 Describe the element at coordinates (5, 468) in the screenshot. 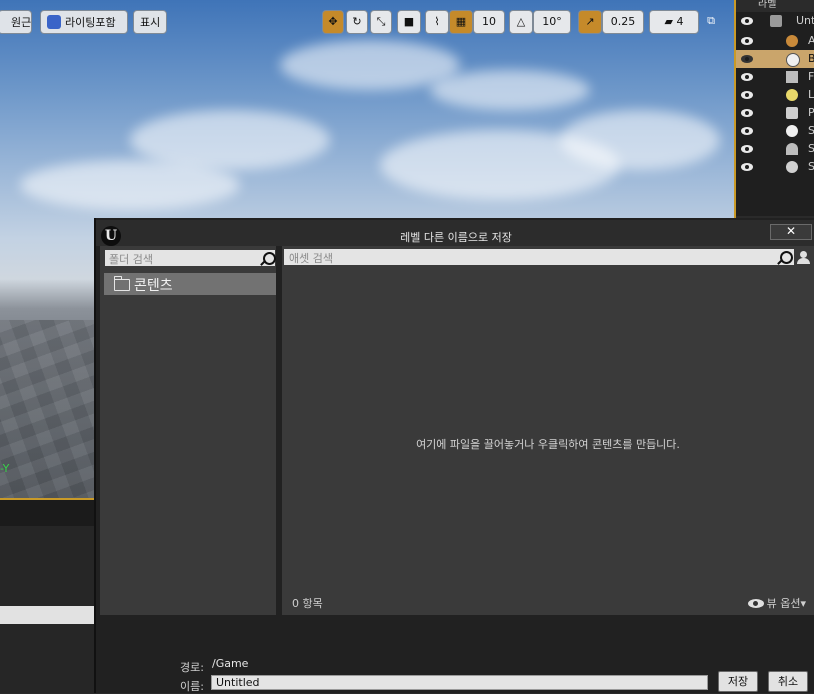

I see `axis-label: -Y` at that location.